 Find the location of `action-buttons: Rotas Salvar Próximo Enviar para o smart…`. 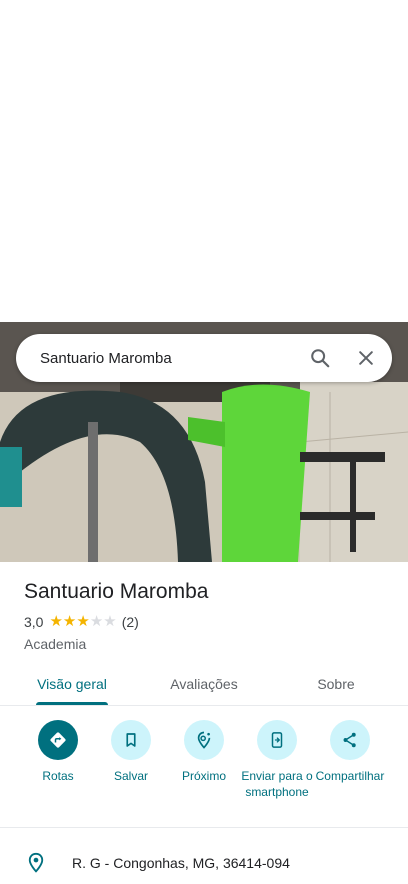

action-buttons: Rotas Salvar Próximo Enviar para o smart… is located at coordinates (204, 773).